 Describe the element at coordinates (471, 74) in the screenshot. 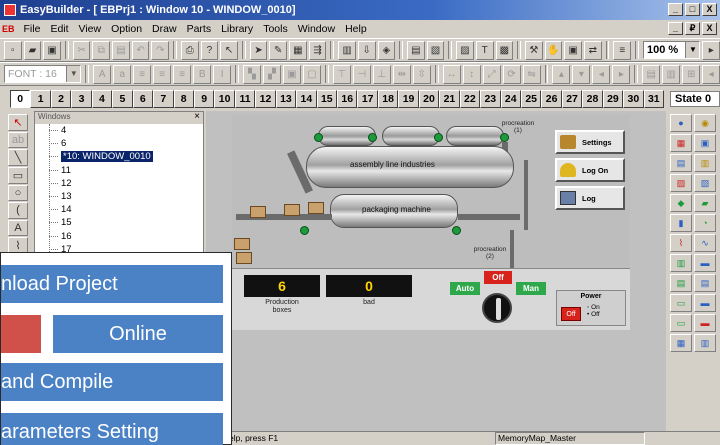

I see `same-height-icon: ↕` at that location.